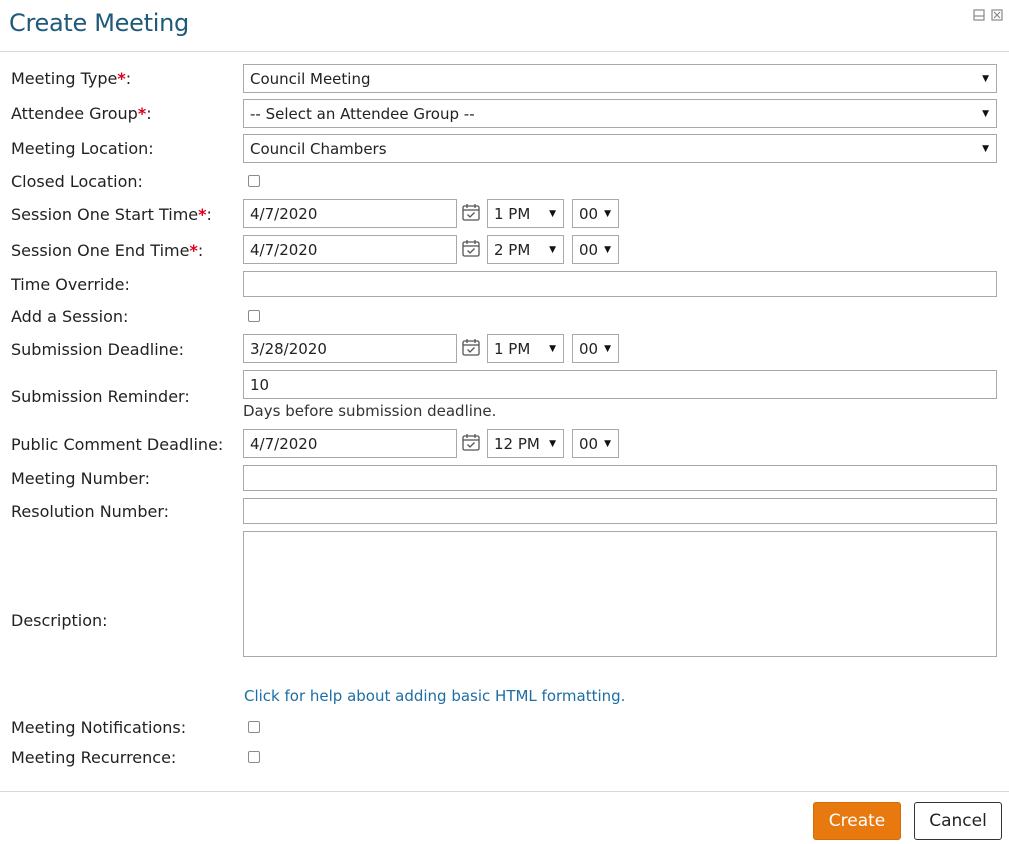 This screenshot has height=844, width=1009. I want to click on create-button: Create, so click(857, 821).